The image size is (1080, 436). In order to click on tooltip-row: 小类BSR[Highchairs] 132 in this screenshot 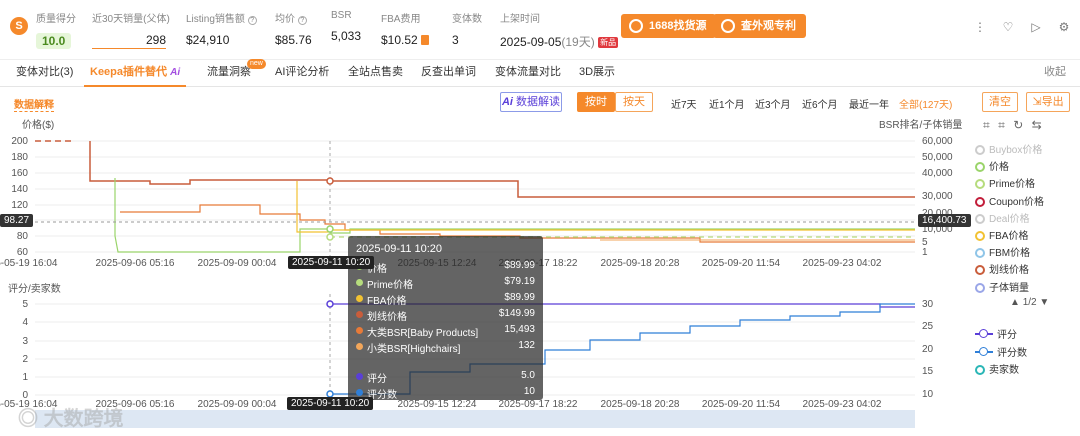, I will do `click(445, 347)`.